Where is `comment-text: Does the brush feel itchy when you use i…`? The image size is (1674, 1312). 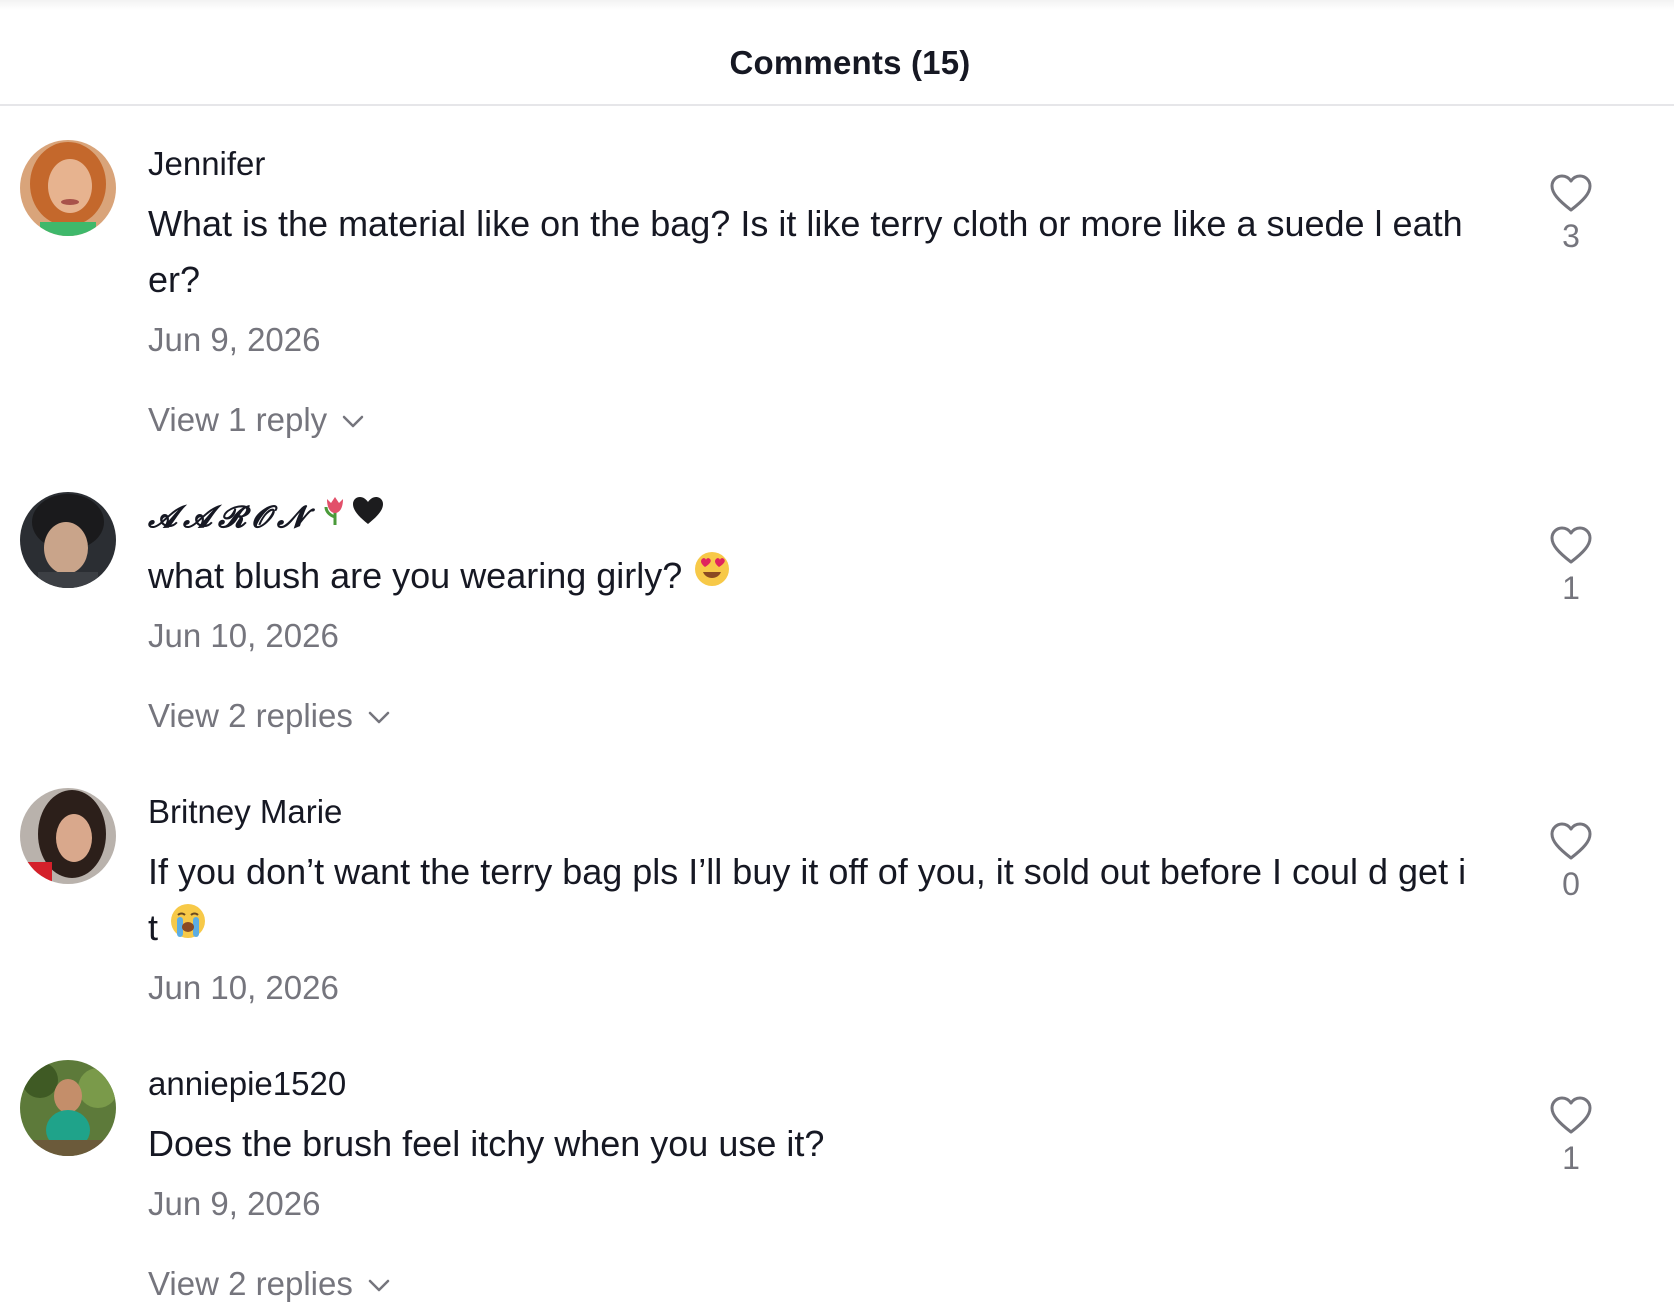
comment-text: Does the brush feel itchy when you use i… is located at coordinates (486, 1143).